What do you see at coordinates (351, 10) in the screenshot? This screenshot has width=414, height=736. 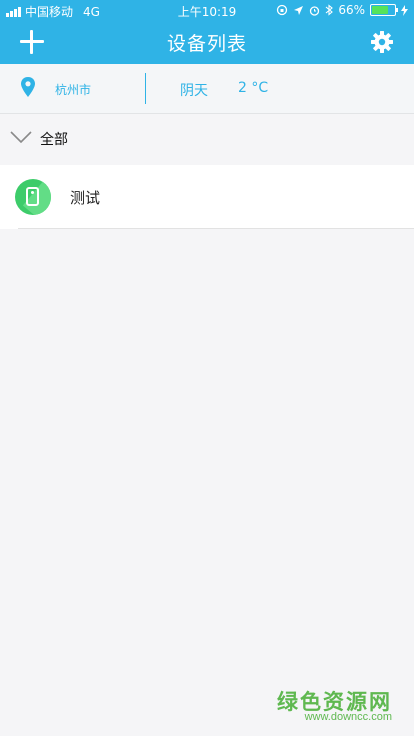 I see `battery-percent: 66%` at bounding box center [351, 10].